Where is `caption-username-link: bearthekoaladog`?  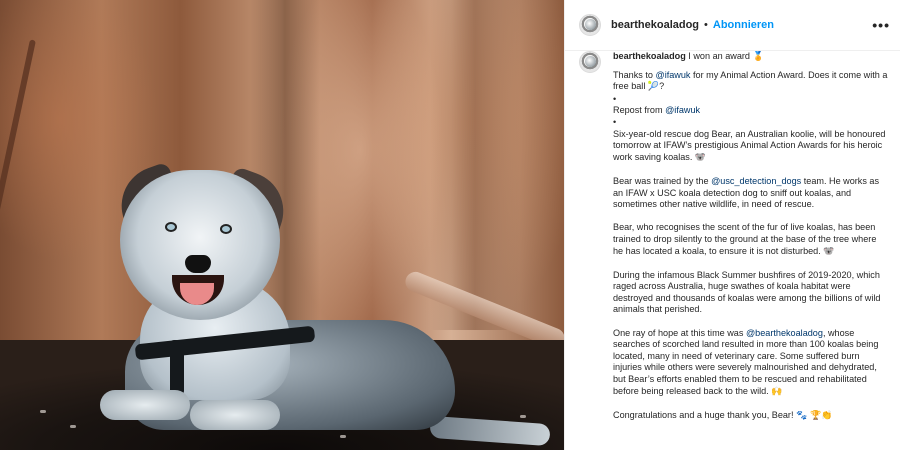
caption-username-link: bearthekoaladog is located at coordinates (649, 56).